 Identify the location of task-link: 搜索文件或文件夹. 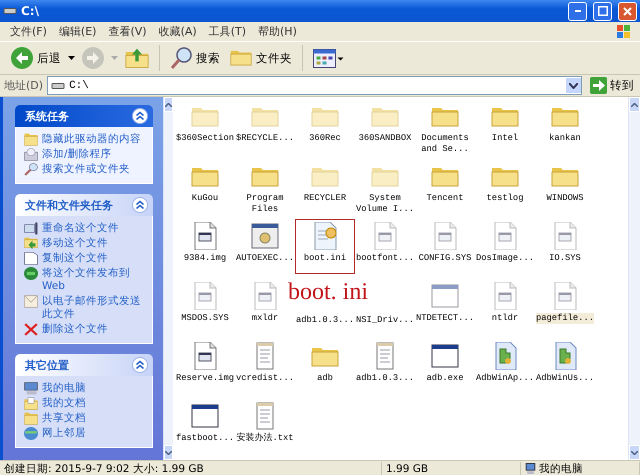
(86, 169).